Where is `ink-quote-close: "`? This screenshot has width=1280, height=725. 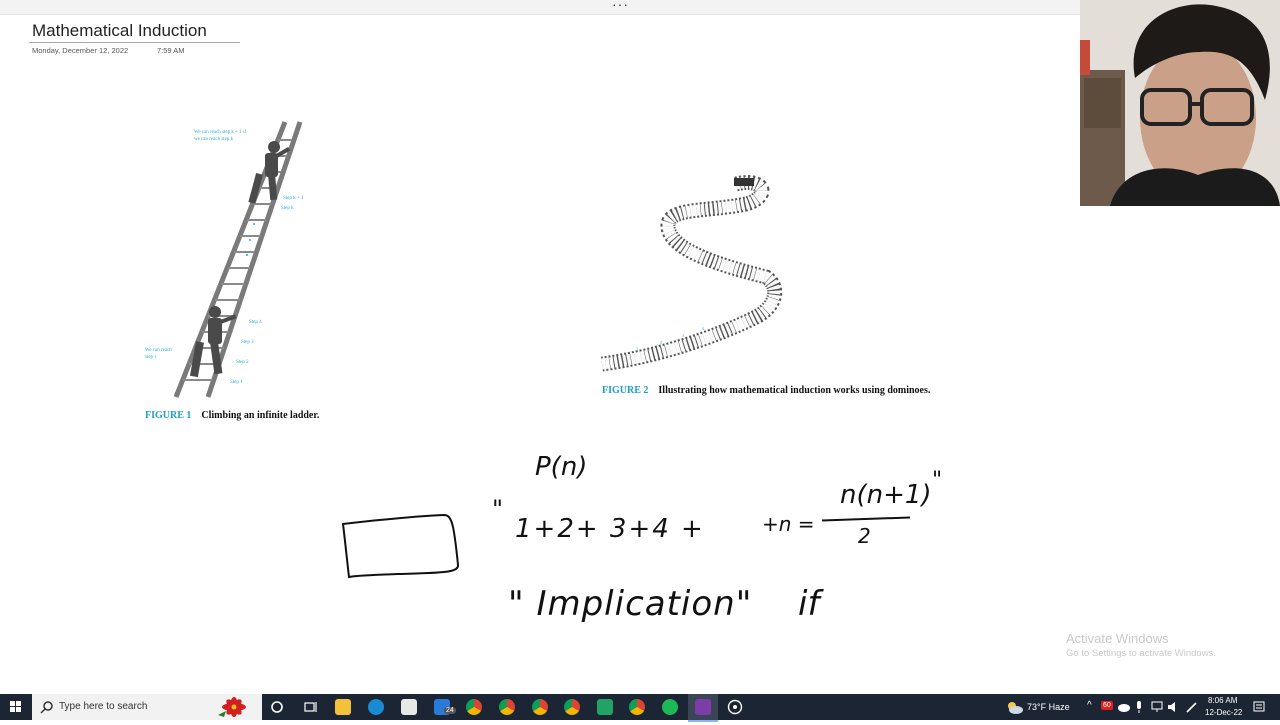
ink-quote-close: " is located at coordinates (937, 480).